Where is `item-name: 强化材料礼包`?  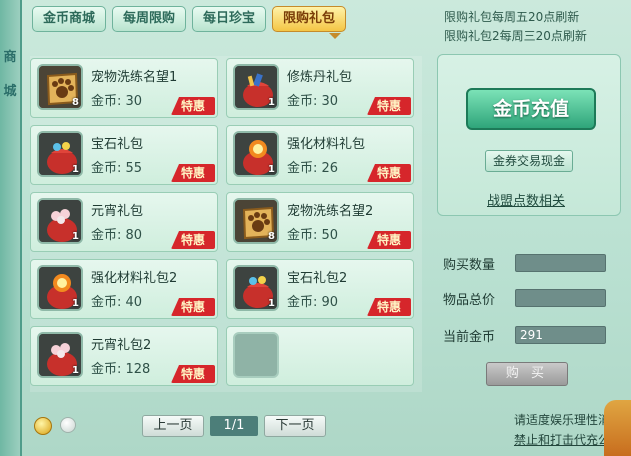 item-name: 强化材料礼包 is located at coordinates (326, 144).